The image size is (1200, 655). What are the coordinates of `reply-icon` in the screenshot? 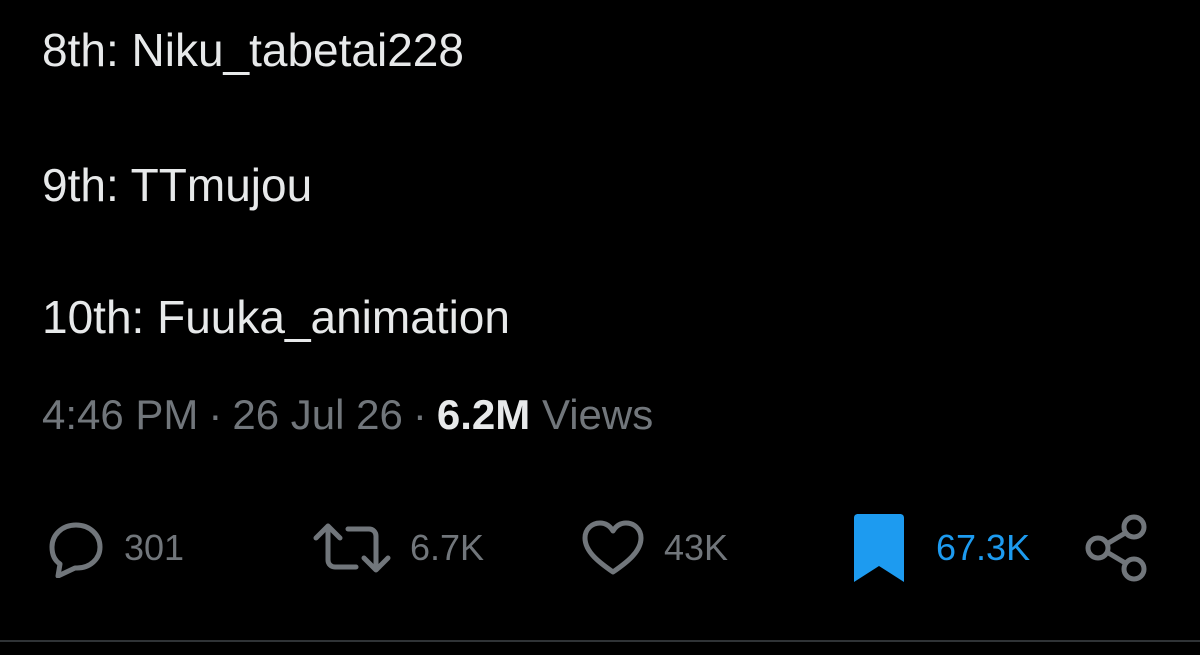 It's located at (76, 548).